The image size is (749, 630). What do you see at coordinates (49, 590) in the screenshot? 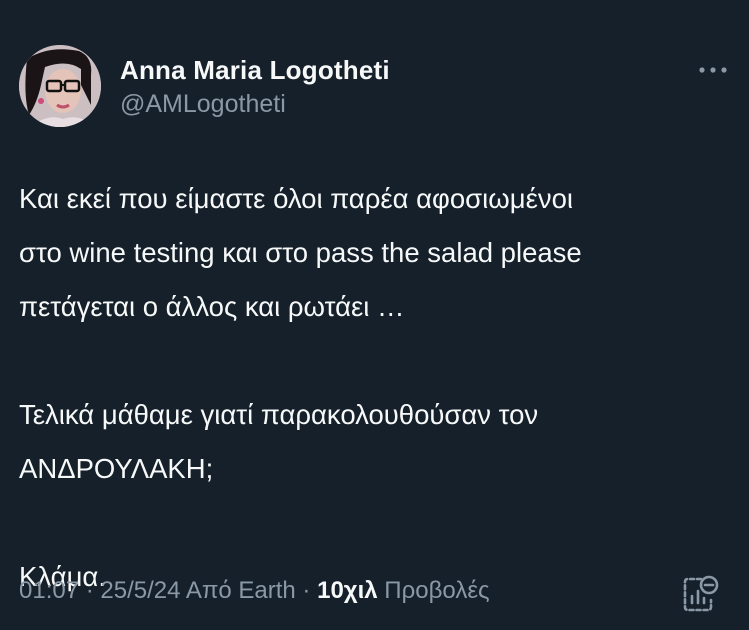
I see `tweet-time: 01:07` at bounding box center [49, 590].